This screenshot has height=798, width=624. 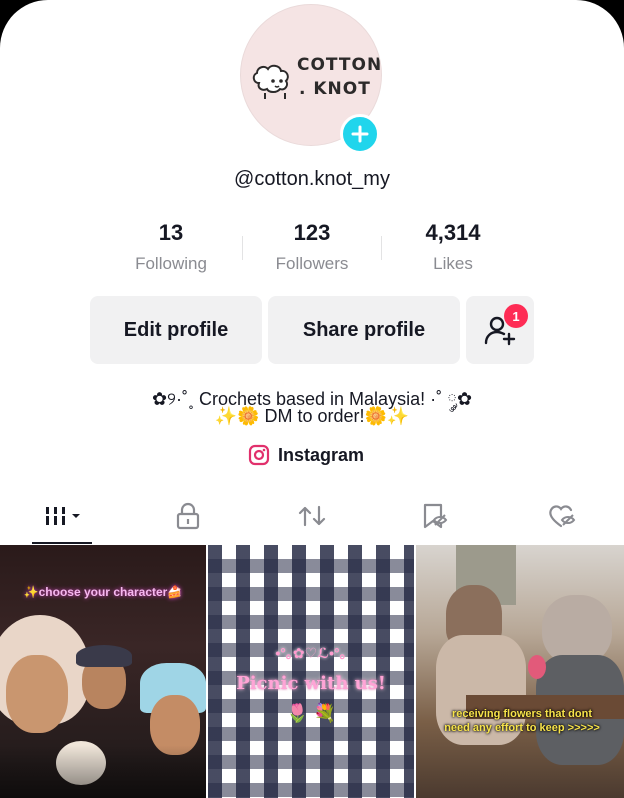 What do you see at coordinates (171, 247) in the screenshot?
I see `following-stat: 13 Following` at bounding box center [171, 247].